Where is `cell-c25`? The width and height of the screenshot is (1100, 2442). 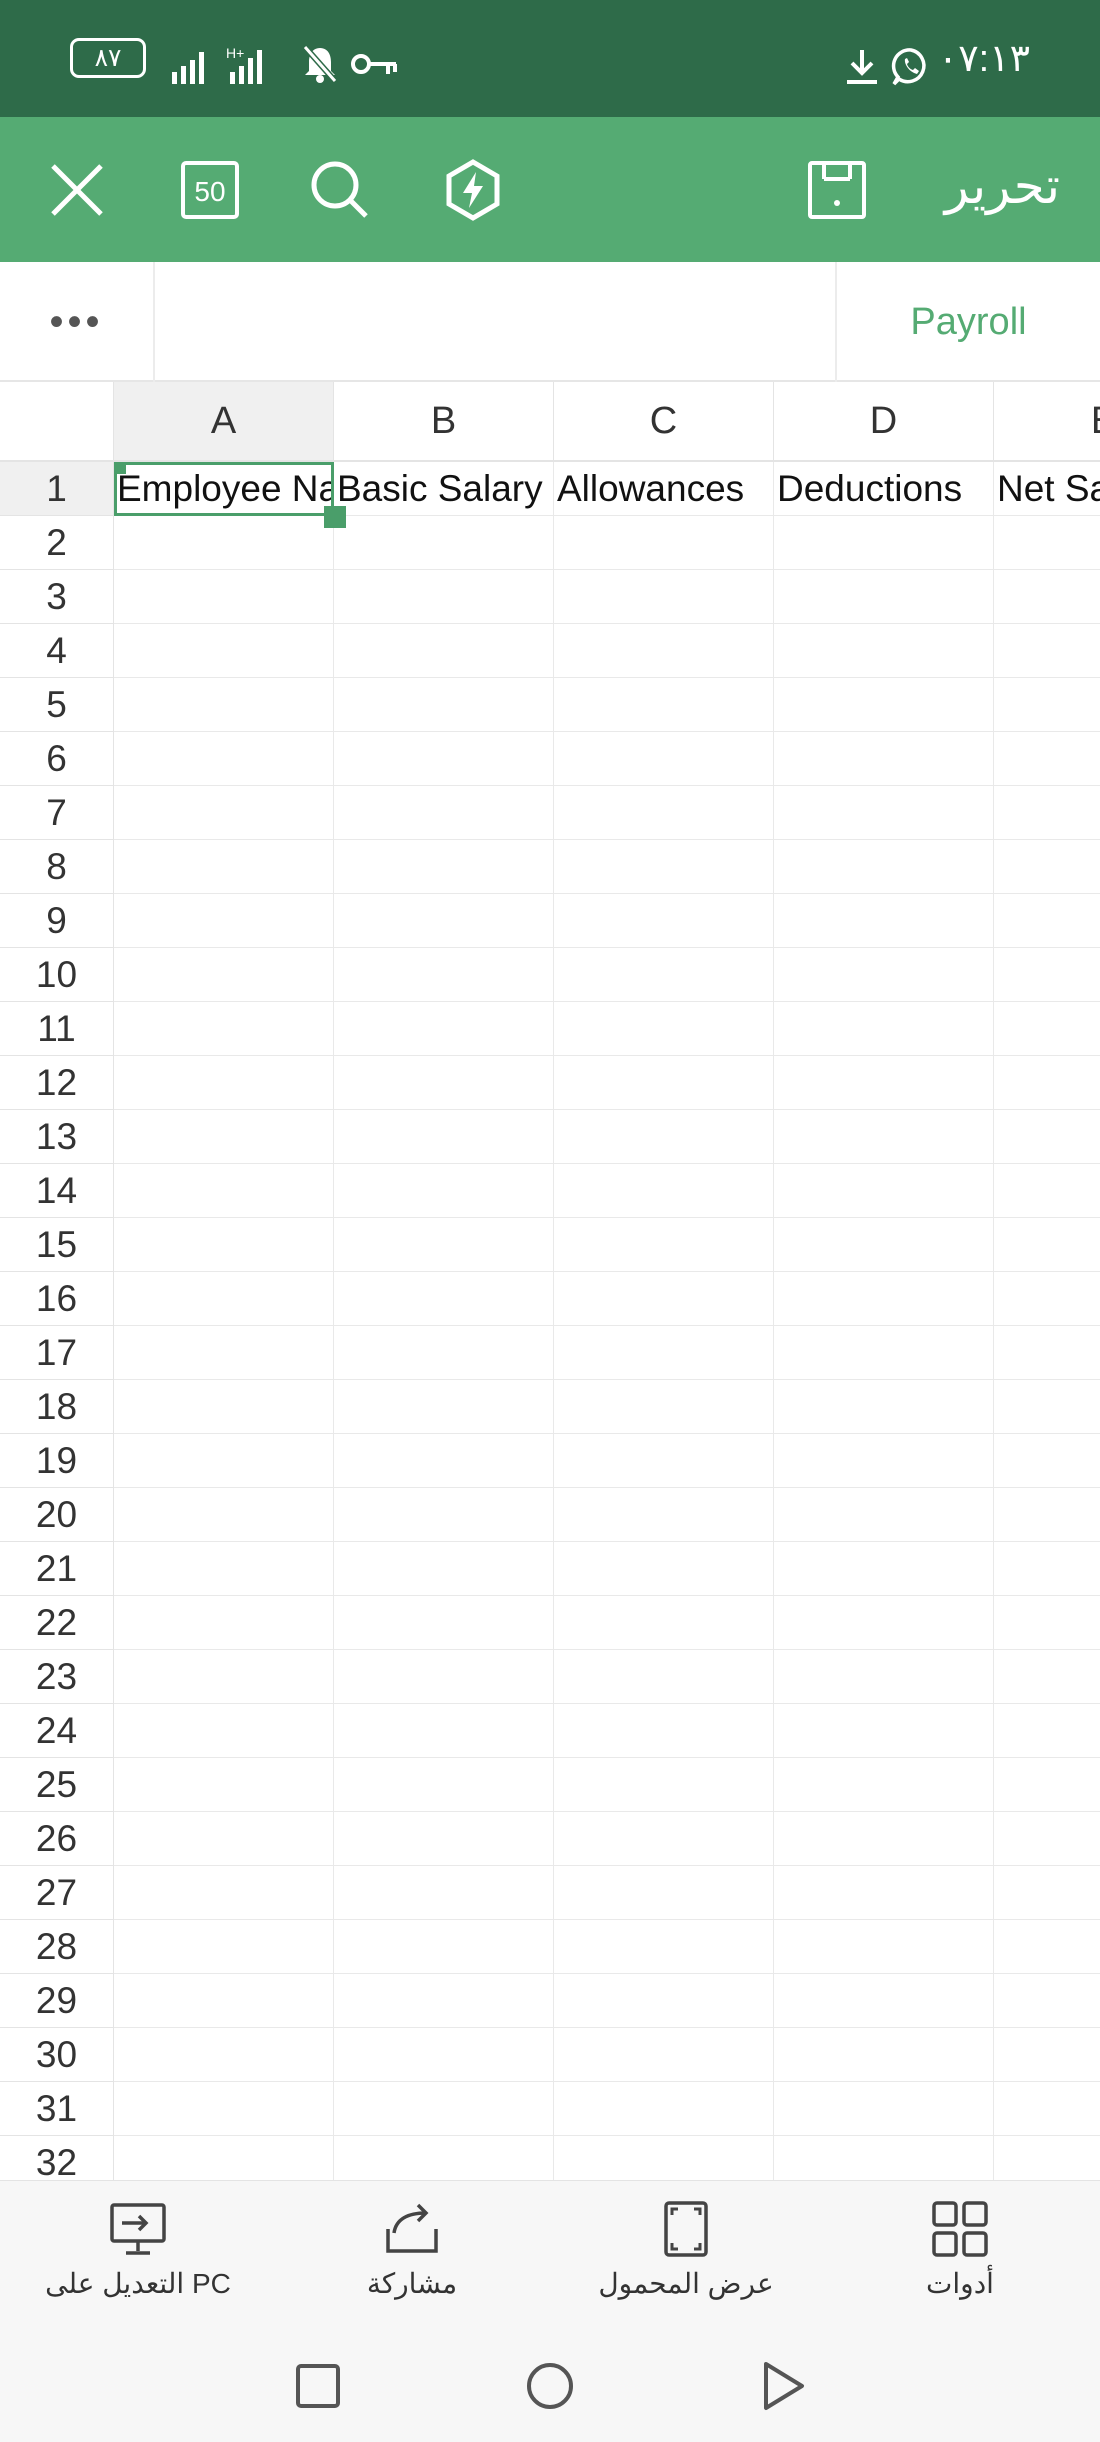 cell-c25 is located at coordinates (664, 1785).